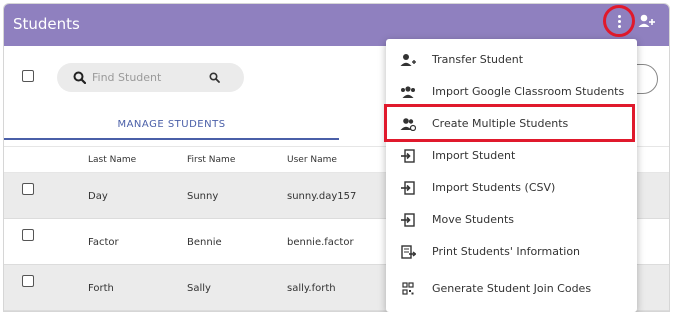  I want to click on col-first-name: First Name, so click(211, 160).